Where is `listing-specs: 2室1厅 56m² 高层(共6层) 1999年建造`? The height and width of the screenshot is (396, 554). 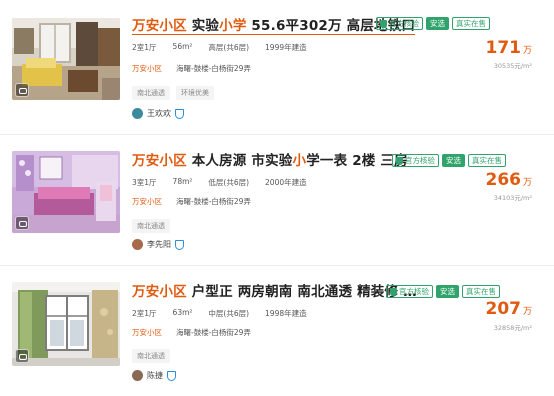
listing-specs: 2室1厅 56m² 高层(共6层) 1999年建造 is located at coordinates (227, 47).